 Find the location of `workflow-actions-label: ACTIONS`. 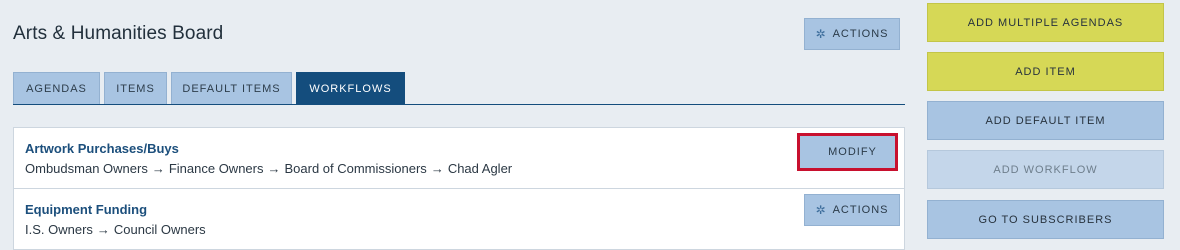

workflow-actions-label: ACTIONS is located at coordinates (860, 210).